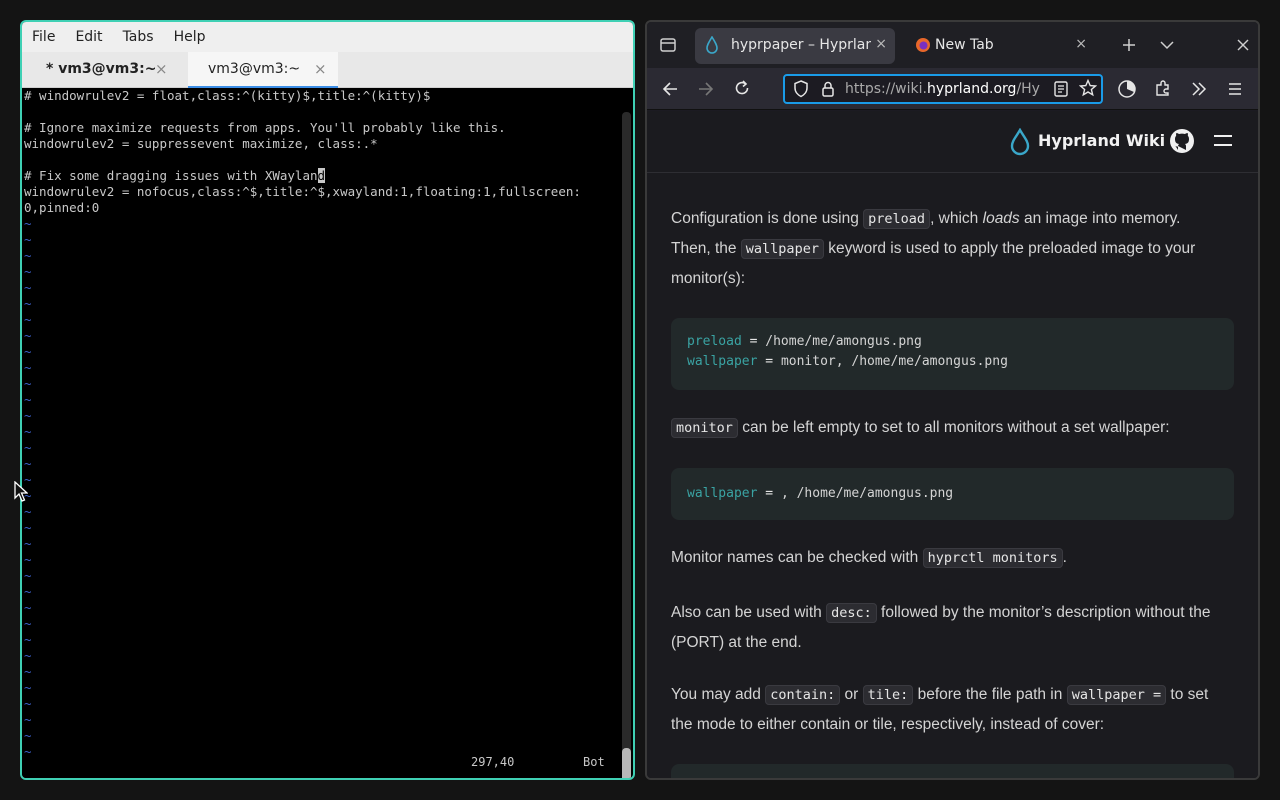  What do you see at coordinates (88, 37) in the screenshot?
I see `menu-edit: Edit` at bounding box center [88, 37].